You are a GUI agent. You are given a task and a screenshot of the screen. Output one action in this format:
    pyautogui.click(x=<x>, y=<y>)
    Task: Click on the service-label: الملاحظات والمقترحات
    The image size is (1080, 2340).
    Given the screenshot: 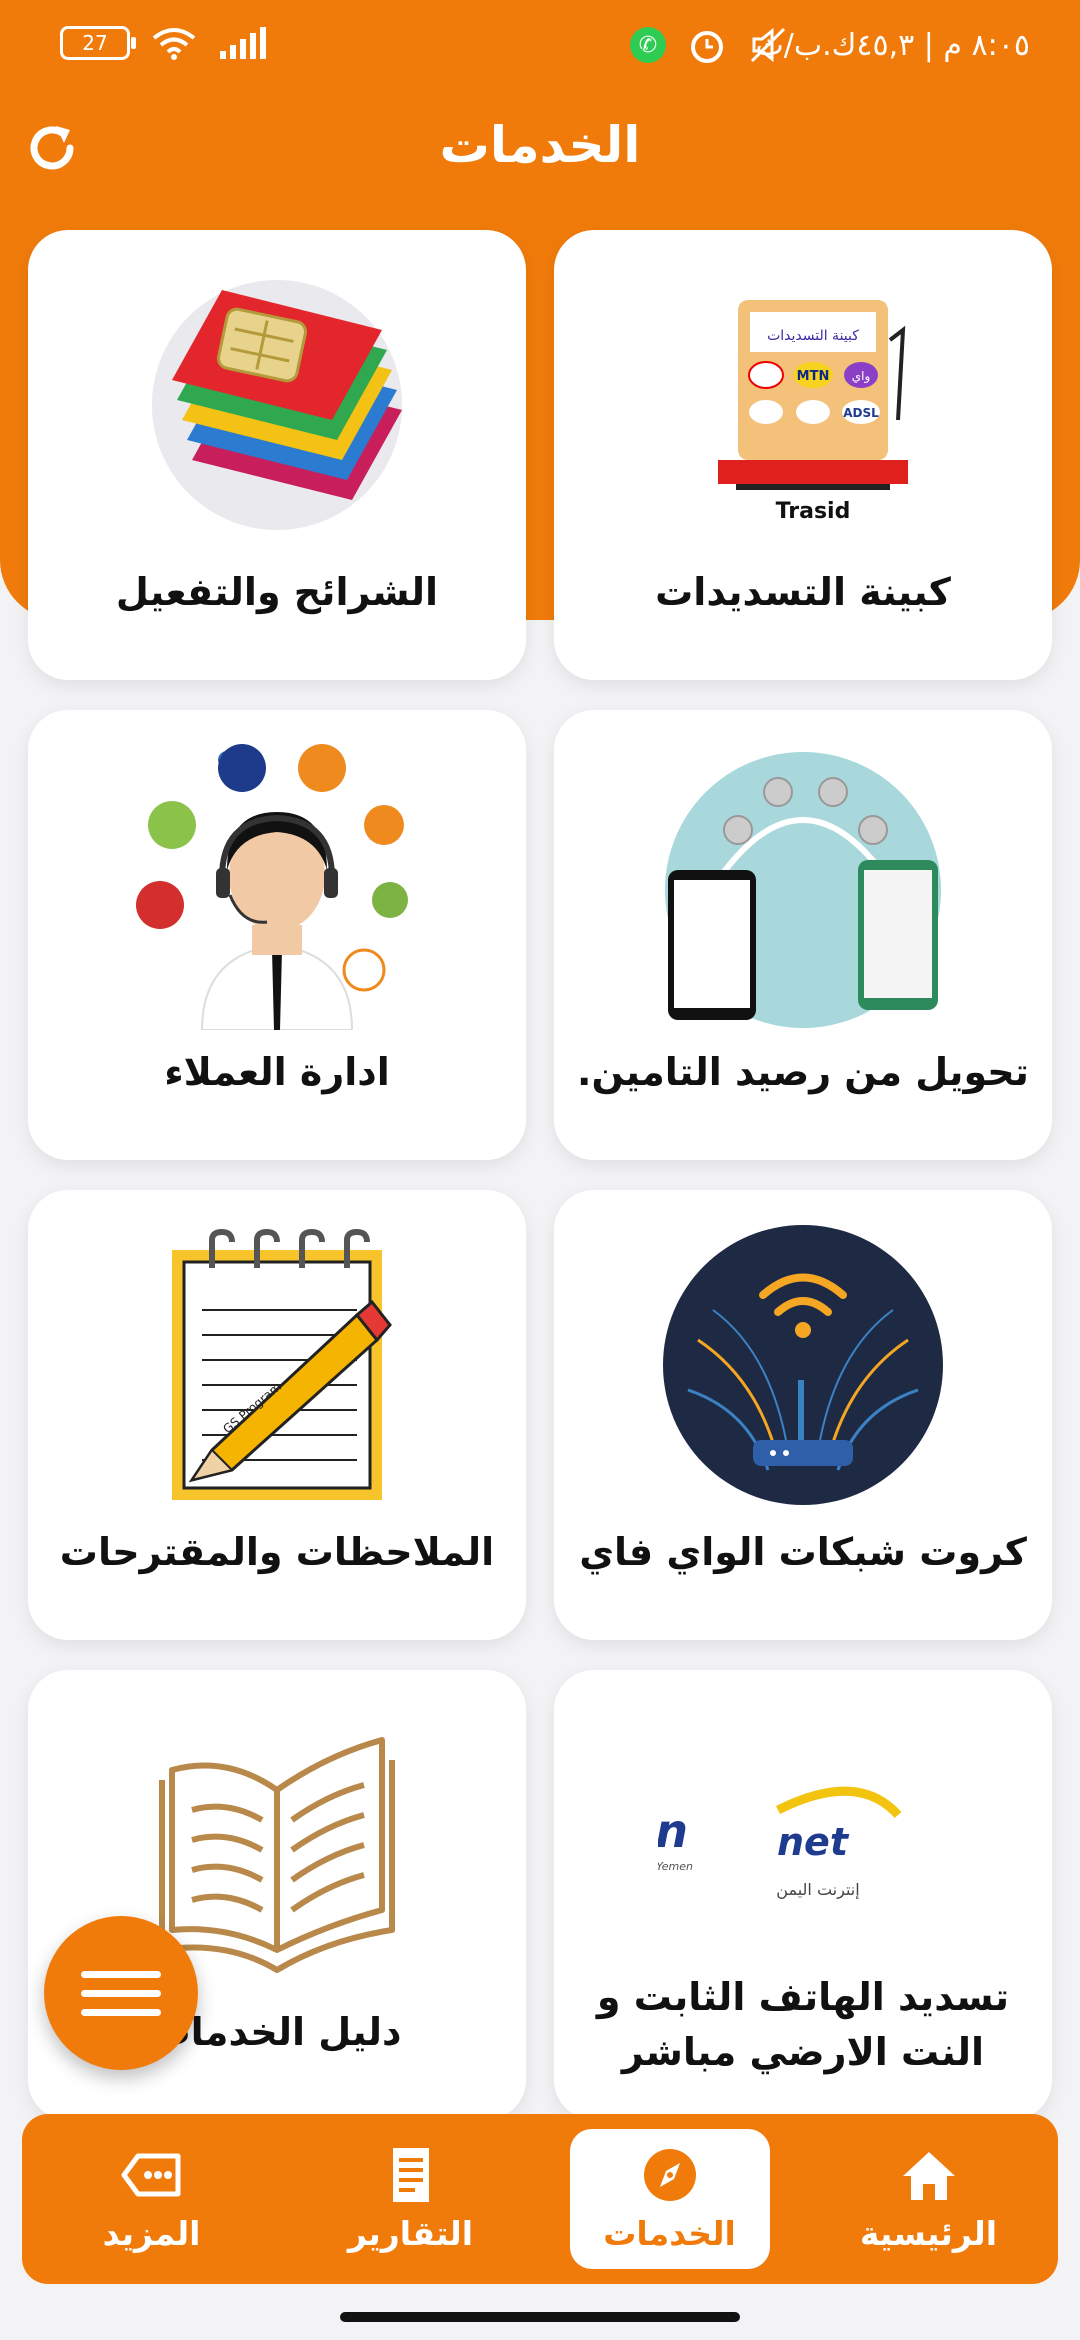 What is the action you would take?
    pyautogui.click(x=277, y=1552)
    